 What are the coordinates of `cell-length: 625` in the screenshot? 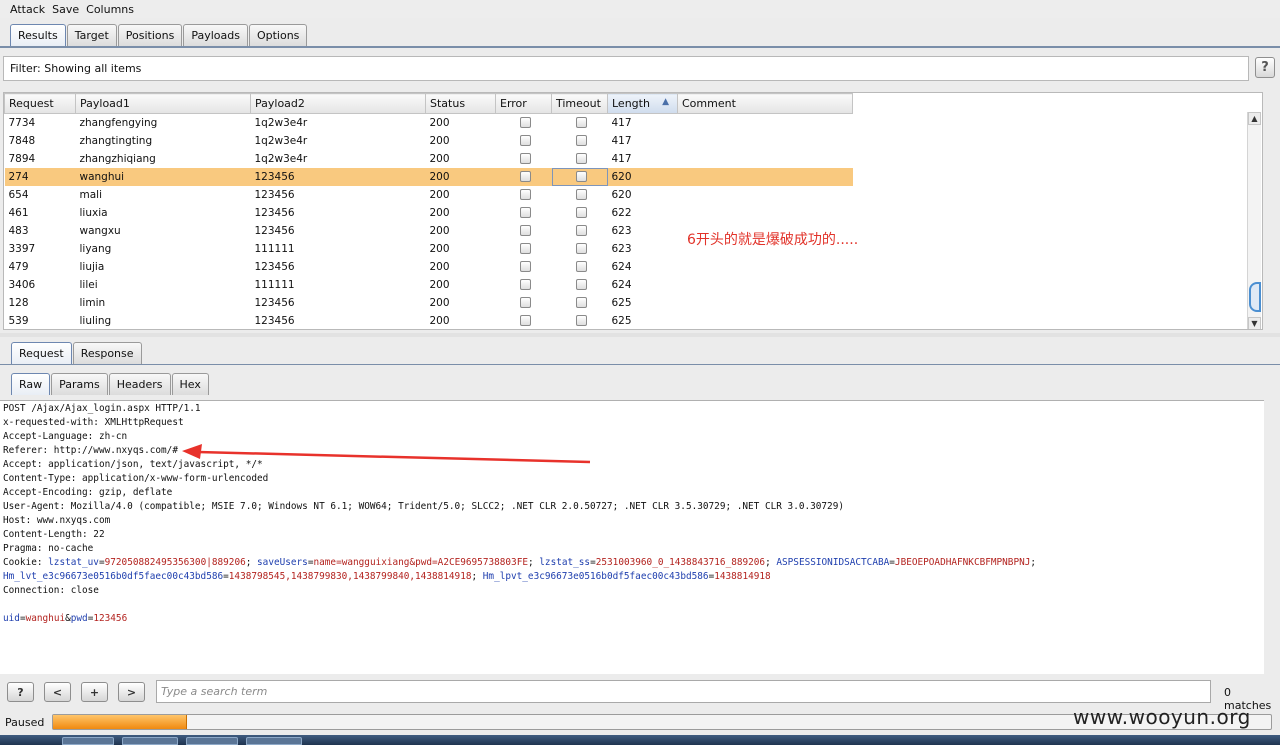 It's located at (621, 320).